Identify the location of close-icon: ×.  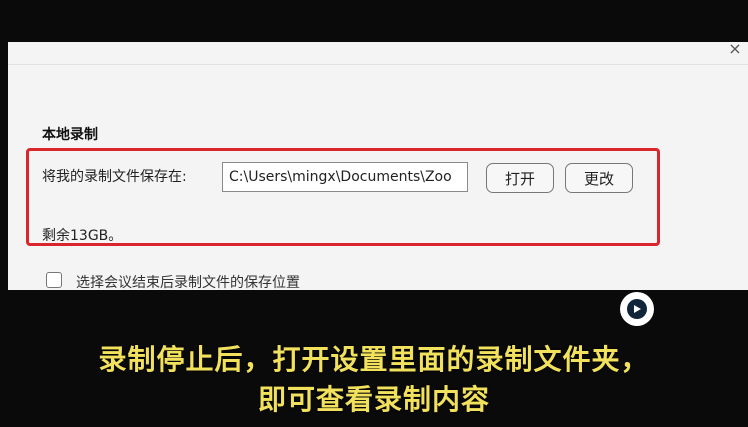
(735, 49).